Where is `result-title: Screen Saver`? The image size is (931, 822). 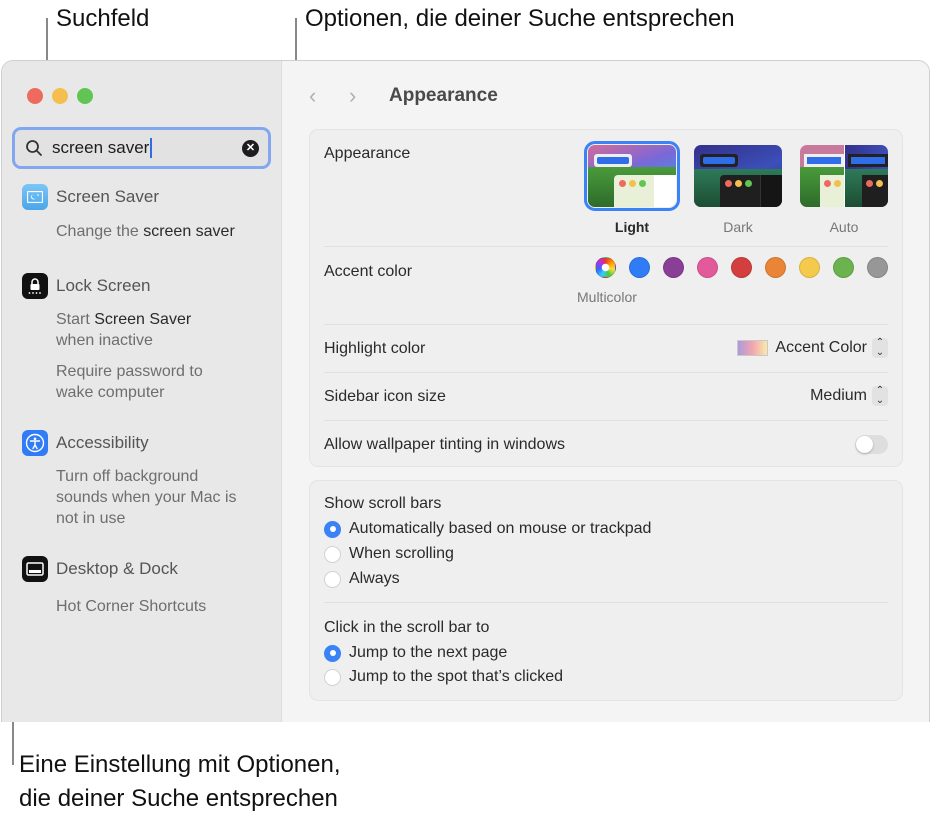
result-title: Screen Saver is located at coordinates (107, 196).